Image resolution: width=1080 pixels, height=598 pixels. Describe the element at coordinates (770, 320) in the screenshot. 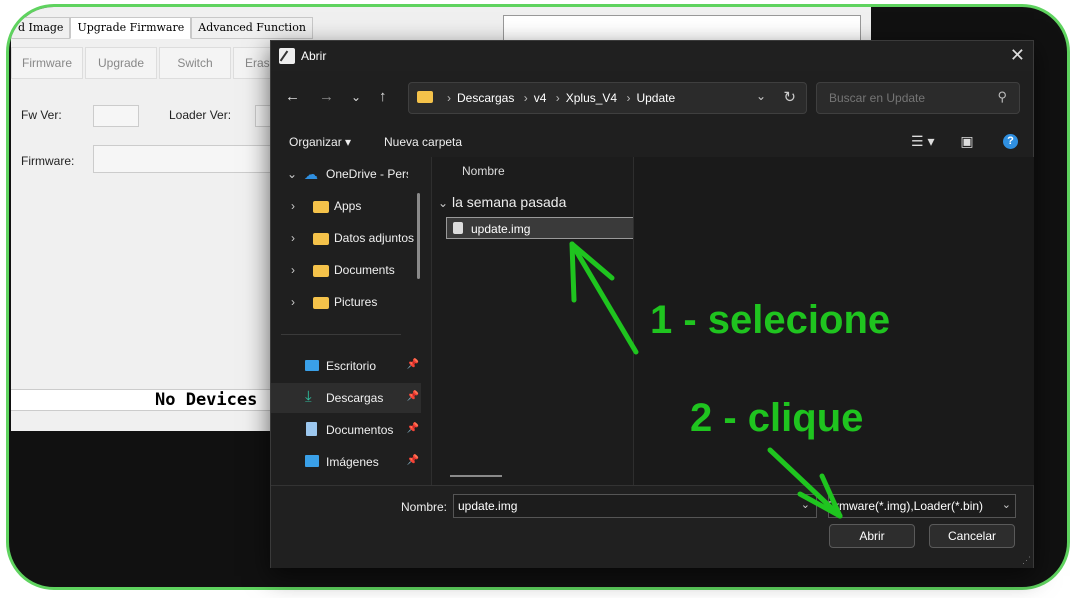

I see `annotation-step1: 1 - selecione` at that location.